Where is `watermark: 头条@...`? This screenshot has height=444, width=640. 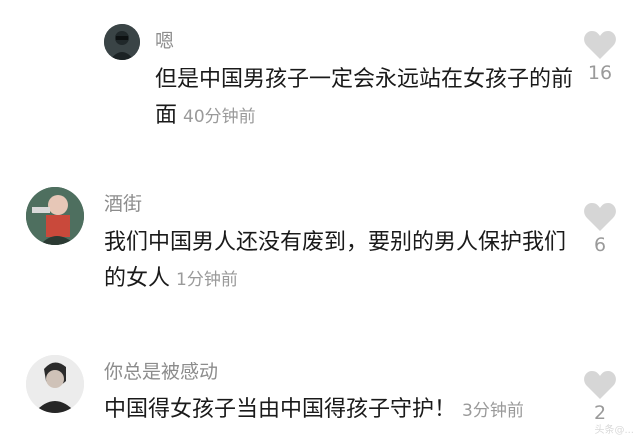
watermark: 头条@... is located at coordinates (614, 430).